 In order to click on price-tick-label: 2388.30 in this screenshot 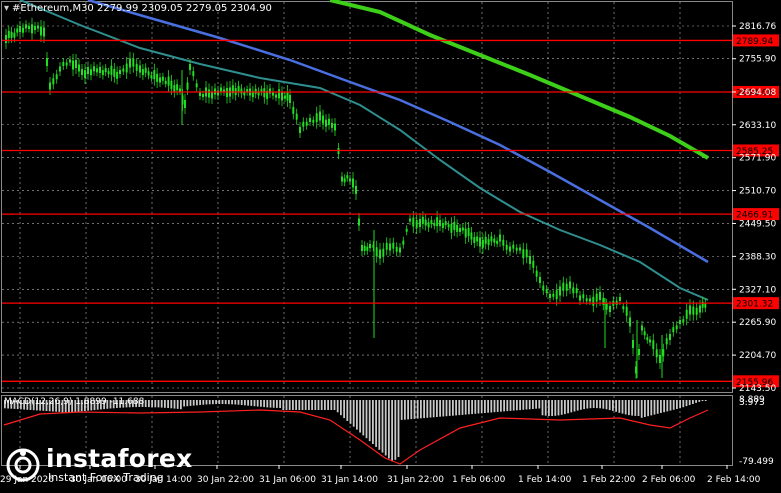, I will do `click(757, 257)`.